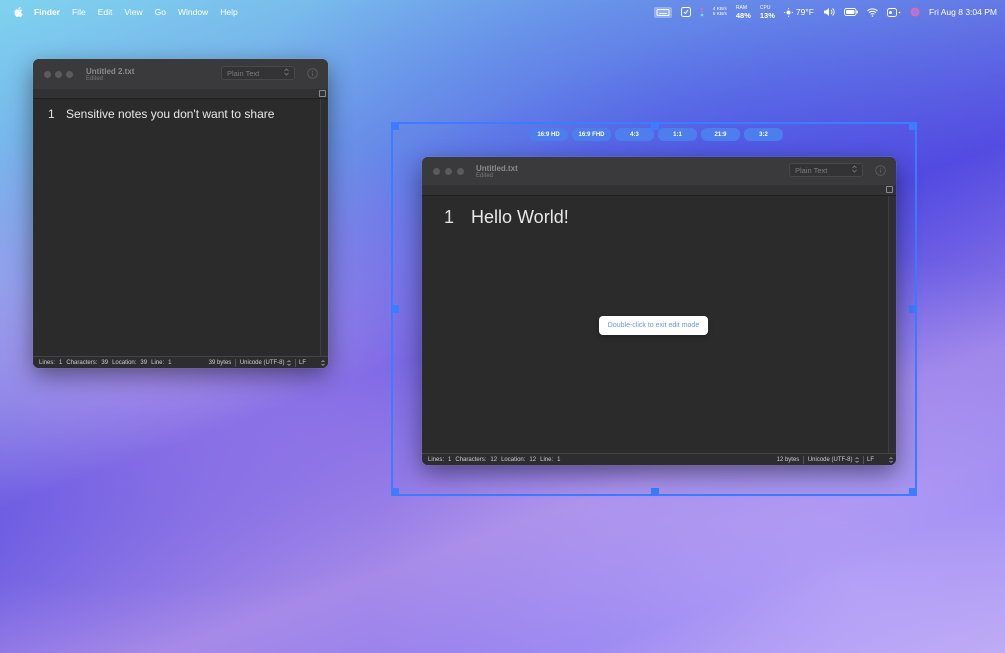 This screenshot has height=653, width=1005. I want to click on ram-stat: RAM 48%, so click(743, 12).